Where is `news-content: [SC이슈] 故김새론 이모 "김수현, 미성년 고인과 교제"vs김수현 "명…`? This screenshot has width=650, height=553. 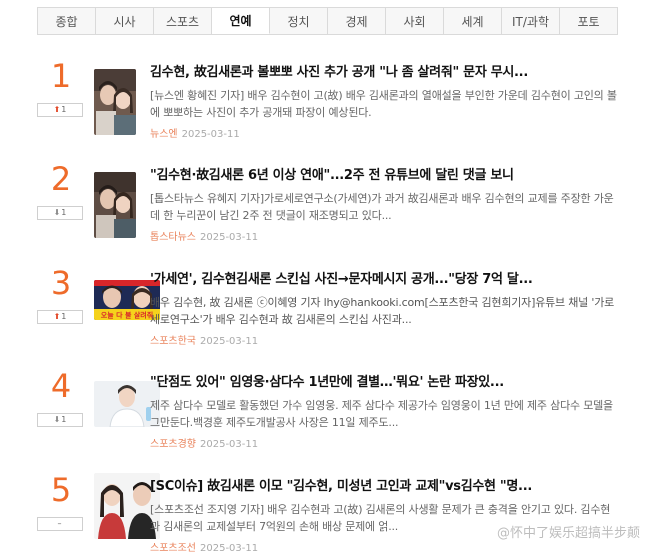
news-content: [SC이슈] 故김새론 이모 "김수현, 미성년 고인과 교제"vs김수현 "명… is located at coordinates (385, 514).